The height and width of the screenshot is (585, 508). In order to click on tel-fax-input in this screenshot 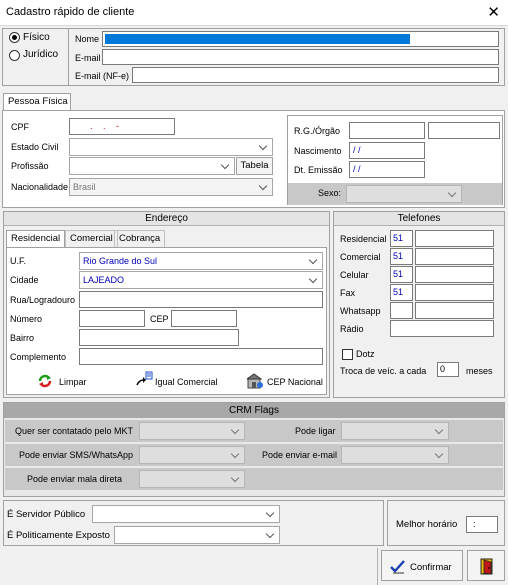, I will do `click(454, 292)`.